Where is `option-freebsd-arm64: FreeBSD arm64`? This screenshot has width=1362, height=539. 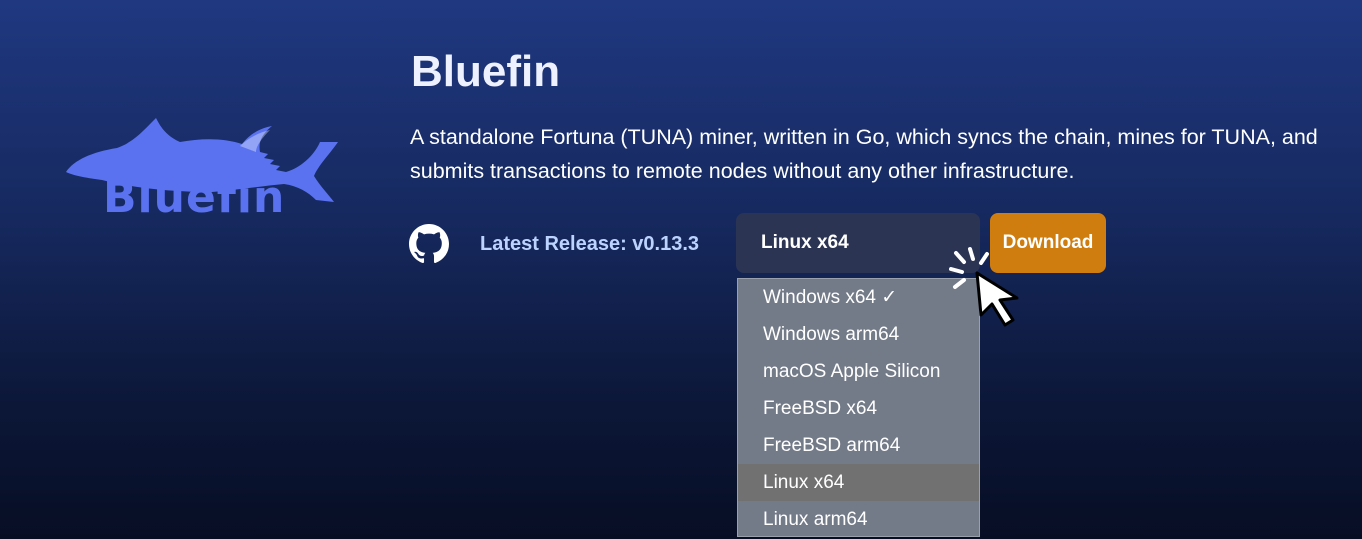 option-freebsd-arm64: FreeBSD arm64 is located at coordinates (858, 445).